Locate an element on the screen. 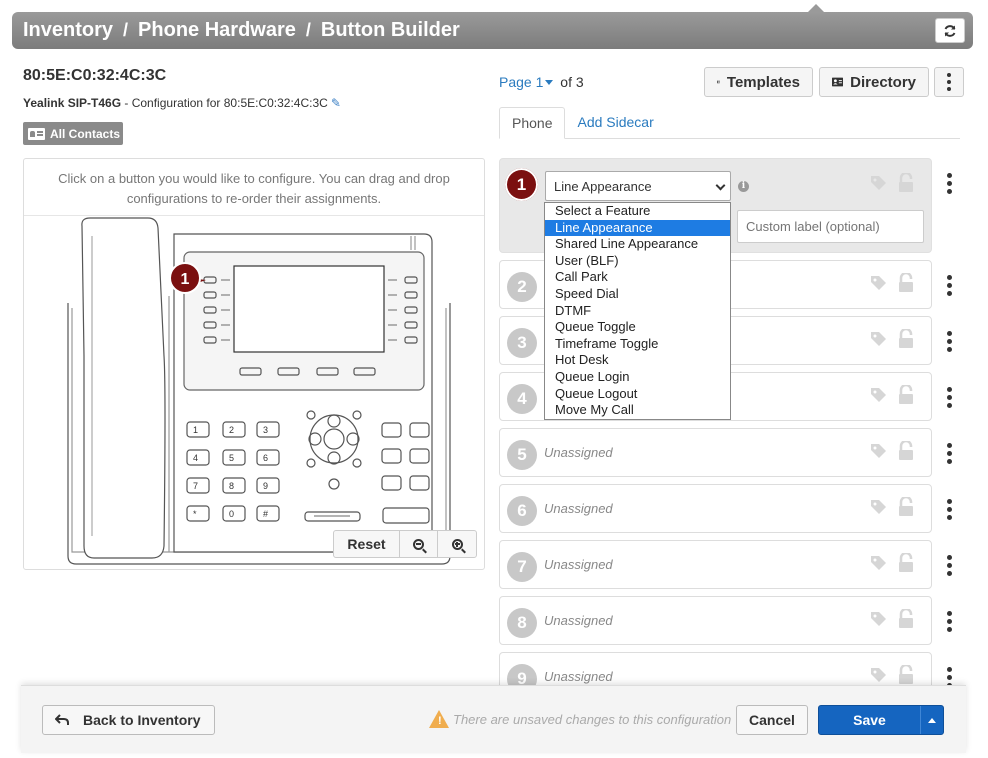  breadcrumb-button-builder: Button Builder is located at coordinates (390, 30).